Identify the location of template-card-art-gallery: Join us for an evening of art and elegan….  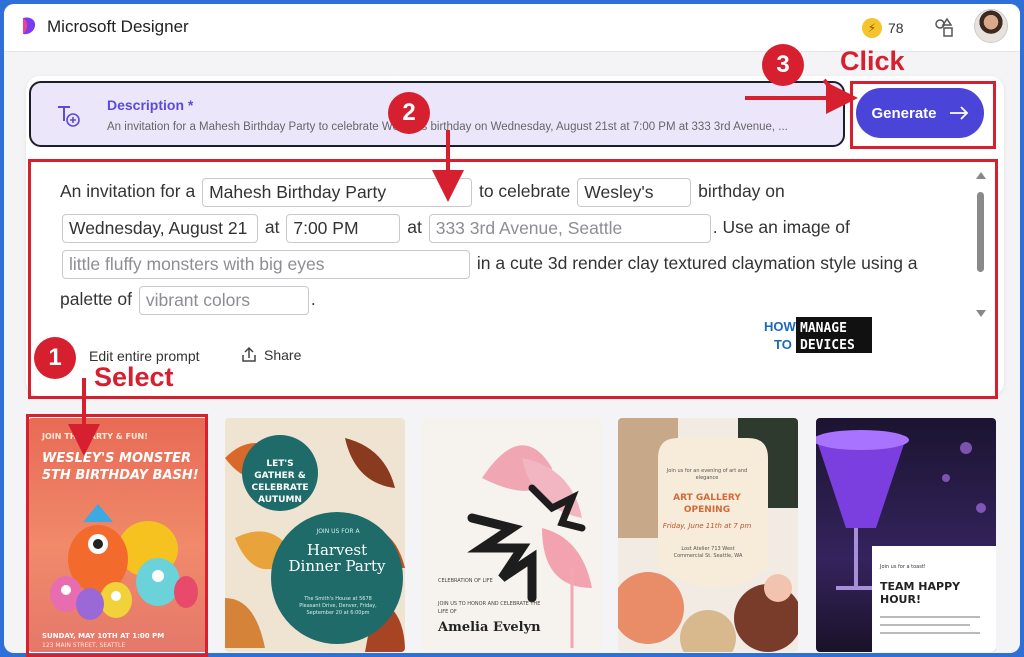
(708, 535).